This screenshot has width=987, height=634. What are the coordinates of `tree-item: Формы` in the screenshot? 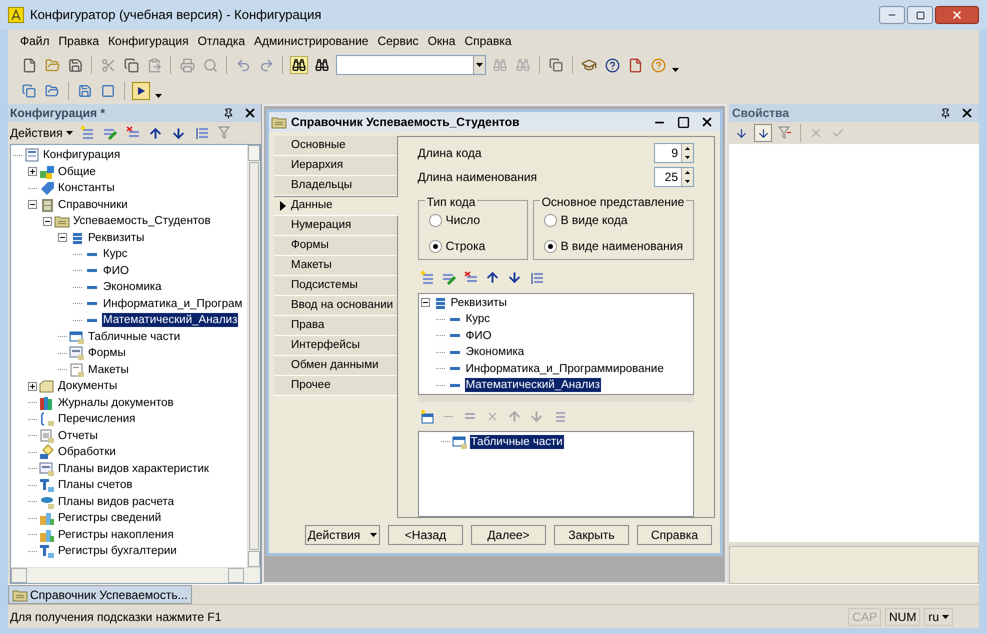 It's located at (107, 353).